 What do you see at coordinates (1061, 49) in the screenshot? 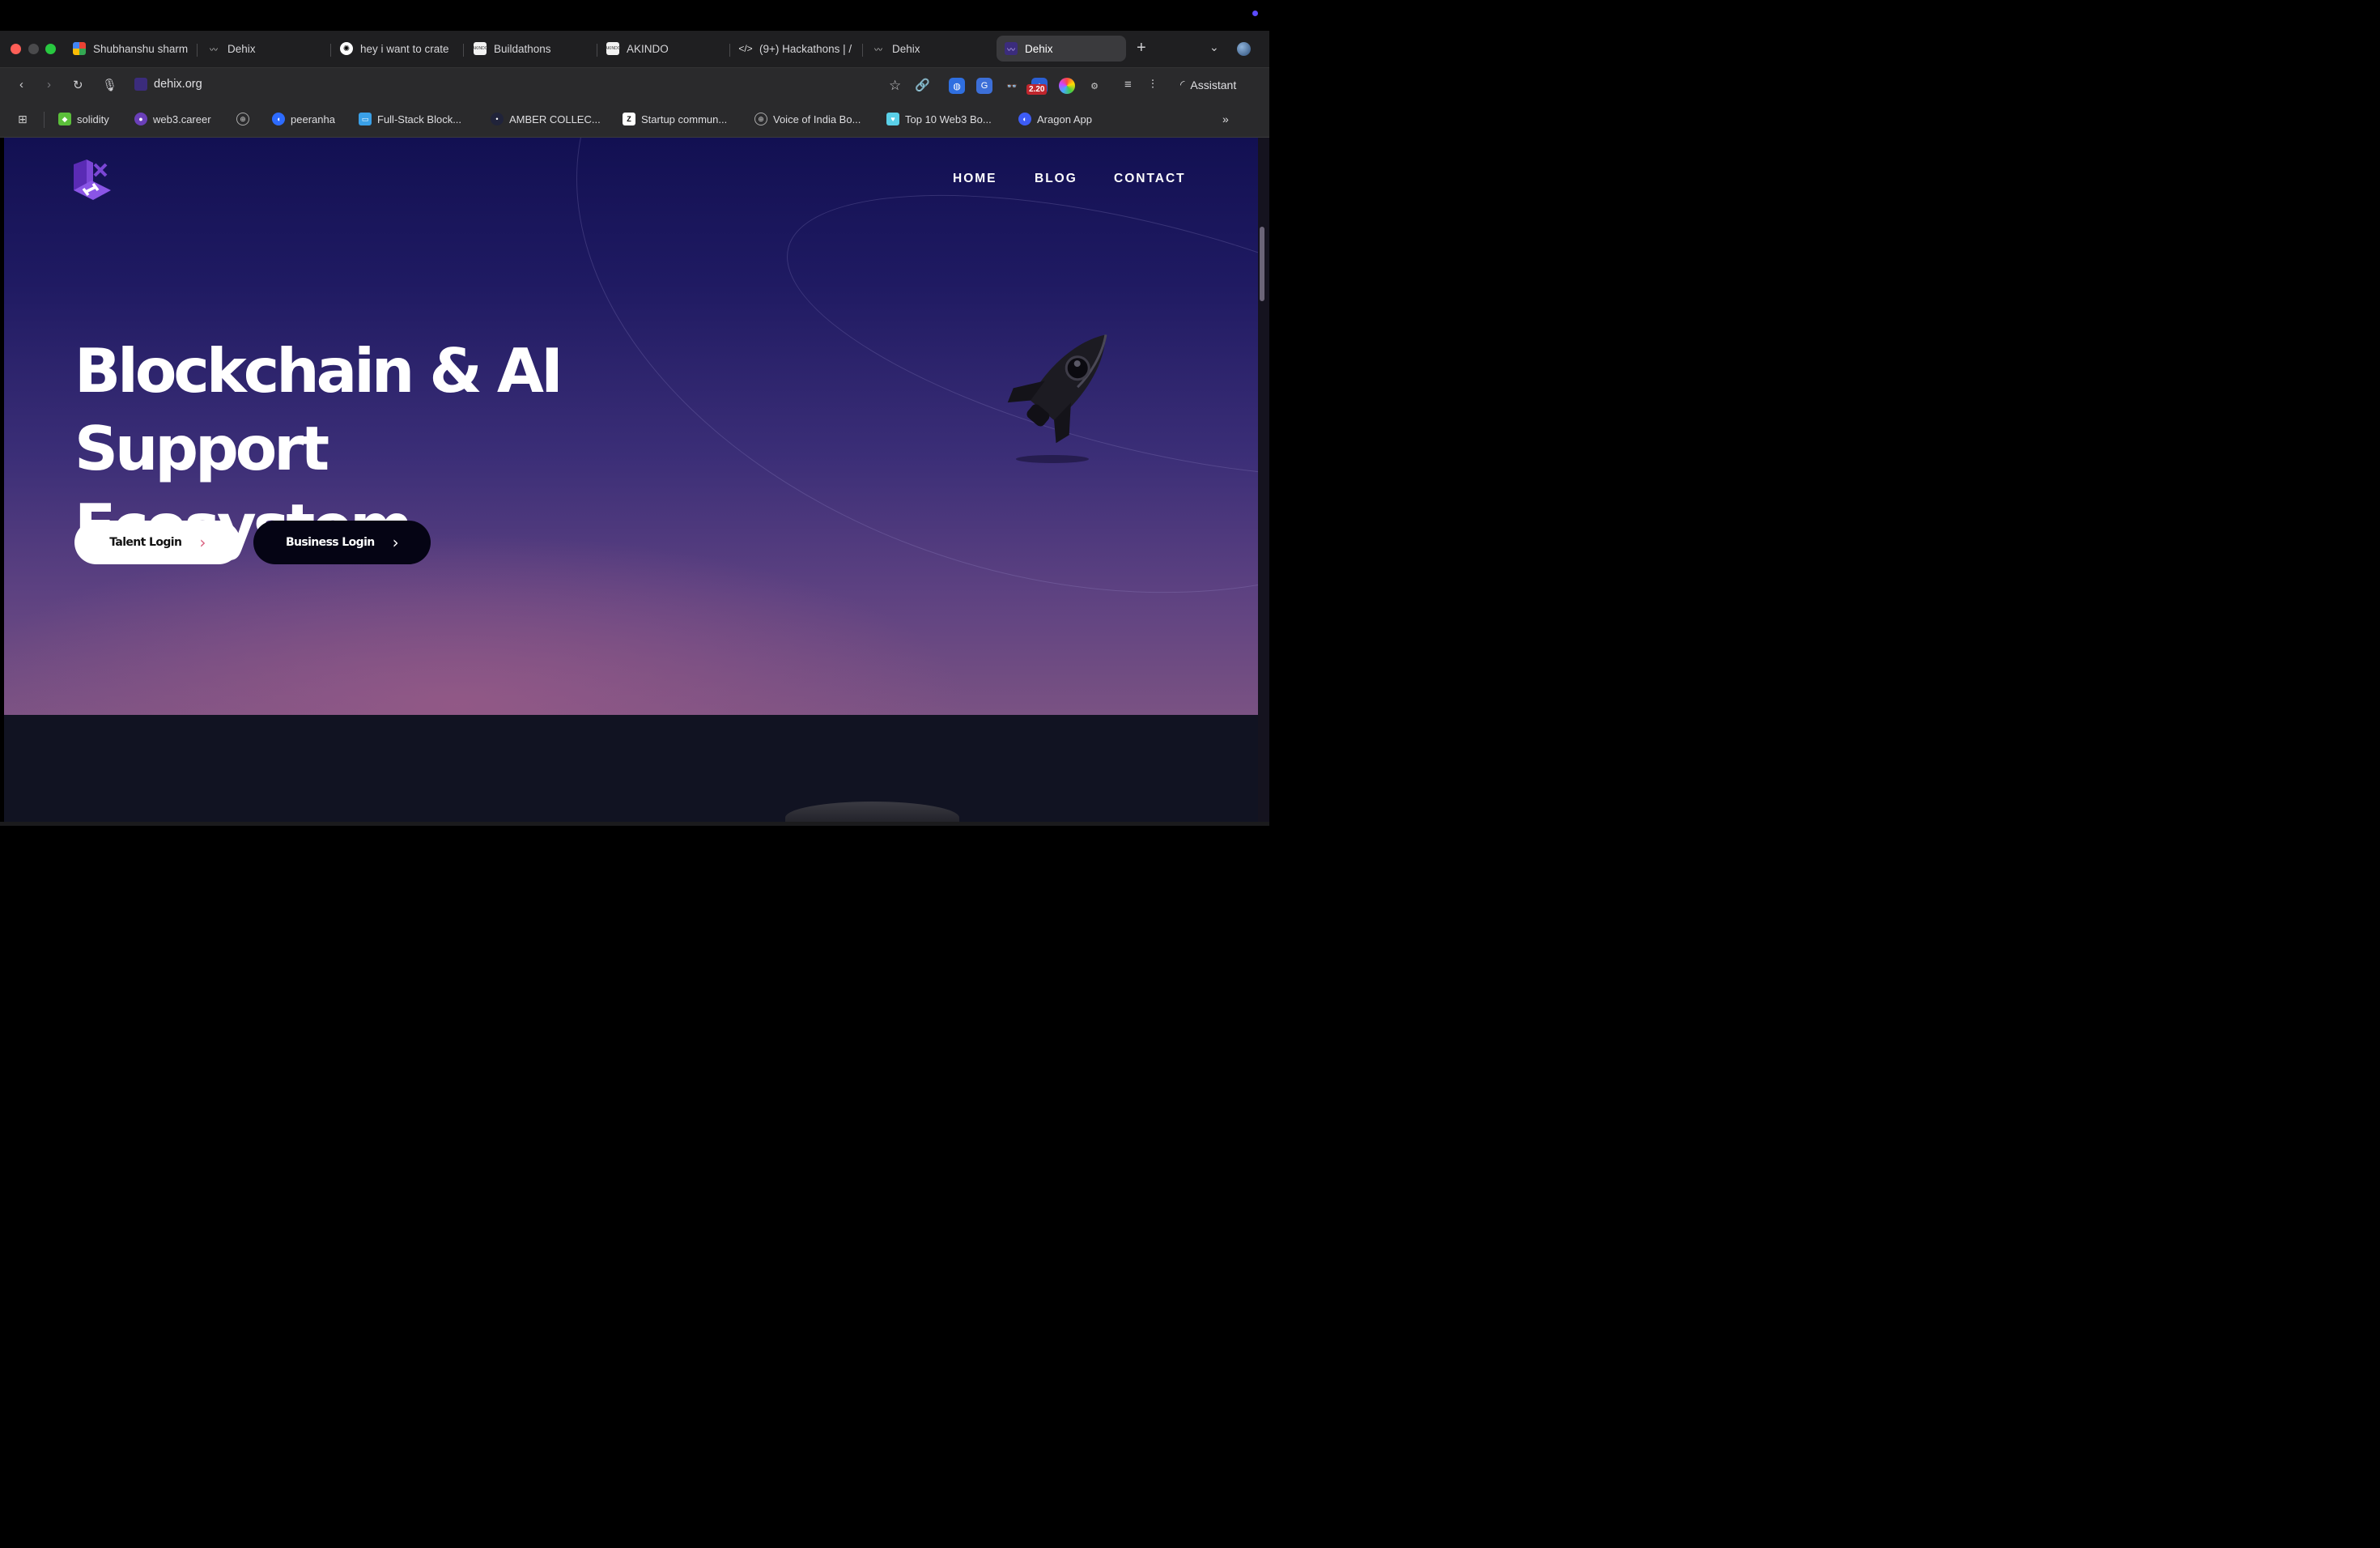
I see `tab-dehix-active: 〰 Dehix` at bounding box center [1061, 49].